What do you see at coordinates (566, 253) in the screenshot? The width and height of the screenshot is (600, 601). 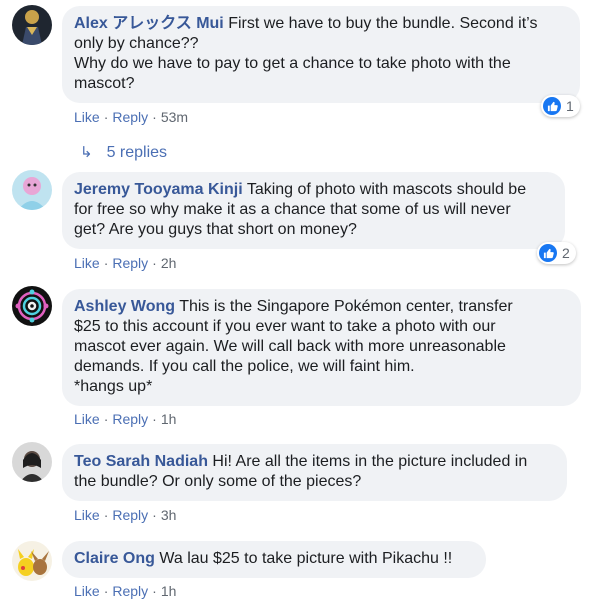 I see `reaction-count: 2` at bounding box center [566, 253].